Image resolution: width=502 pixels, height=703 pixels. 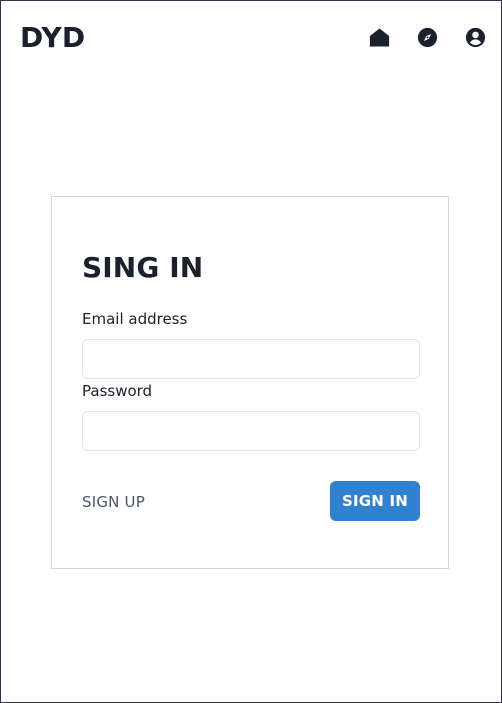 I want to click on header-nav, so click(x=427, y=37).